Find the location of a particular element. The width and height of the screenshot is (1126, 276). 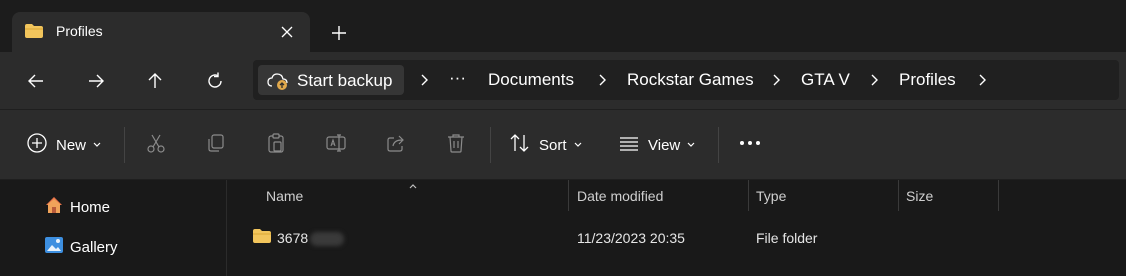

clipboard-icon is located at coordinates (276, 145).